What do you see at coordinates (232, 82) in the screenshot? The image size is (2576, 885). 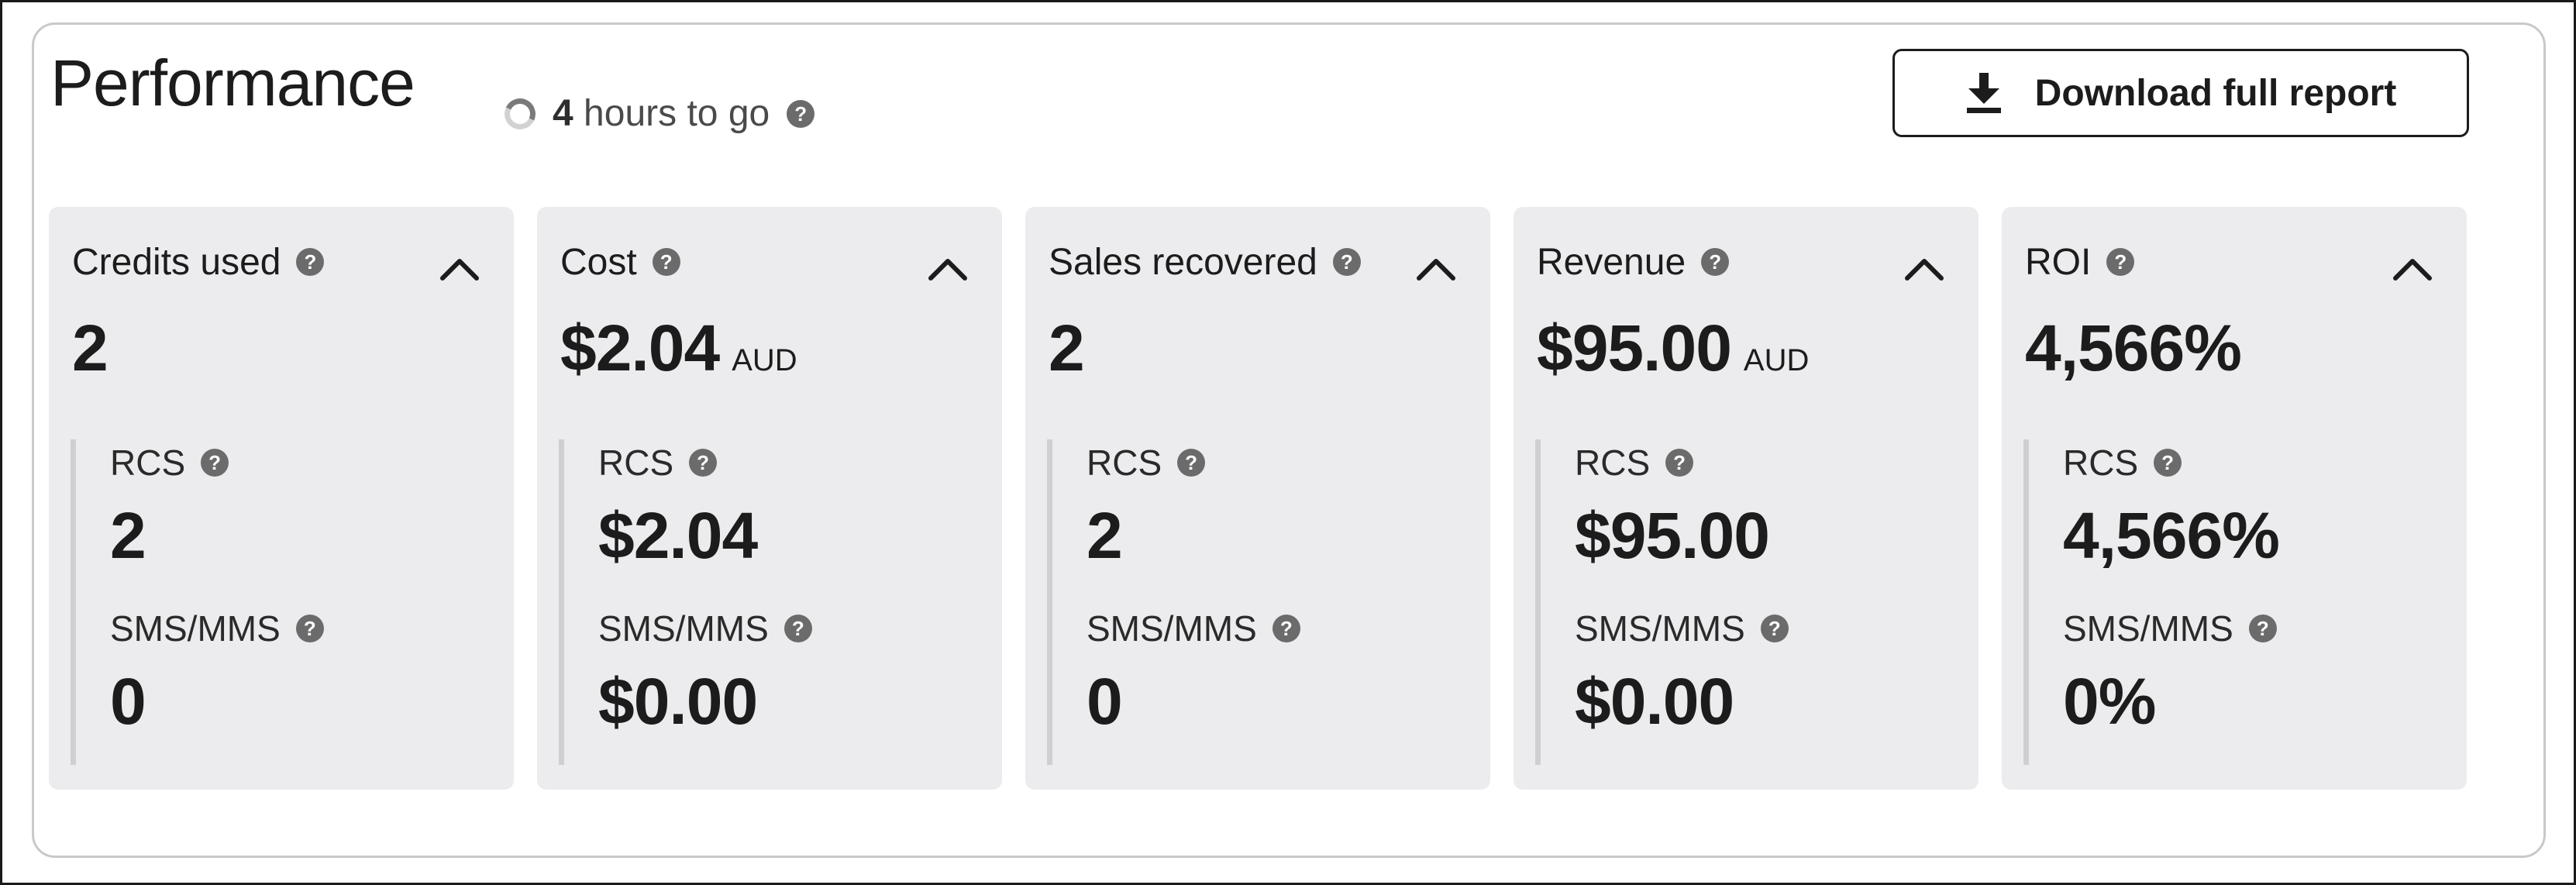 I see `page-title: Performance` at bounding box center [232, 82].